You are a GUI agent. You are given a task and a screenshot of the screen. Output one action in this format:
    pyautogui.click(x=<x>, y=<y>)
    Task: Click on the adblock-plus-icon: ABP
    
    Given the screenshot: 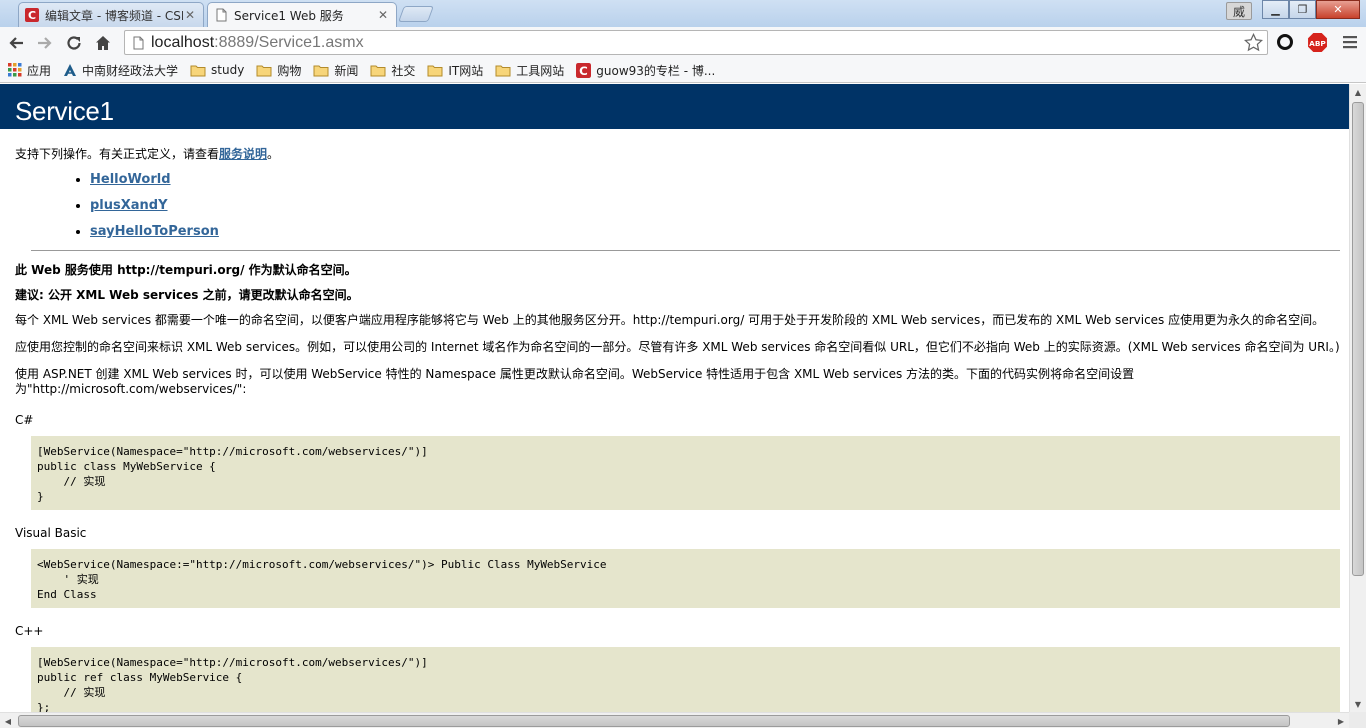 What is the action you would take?
    pyautogui.click(x=1317, y=42)
    